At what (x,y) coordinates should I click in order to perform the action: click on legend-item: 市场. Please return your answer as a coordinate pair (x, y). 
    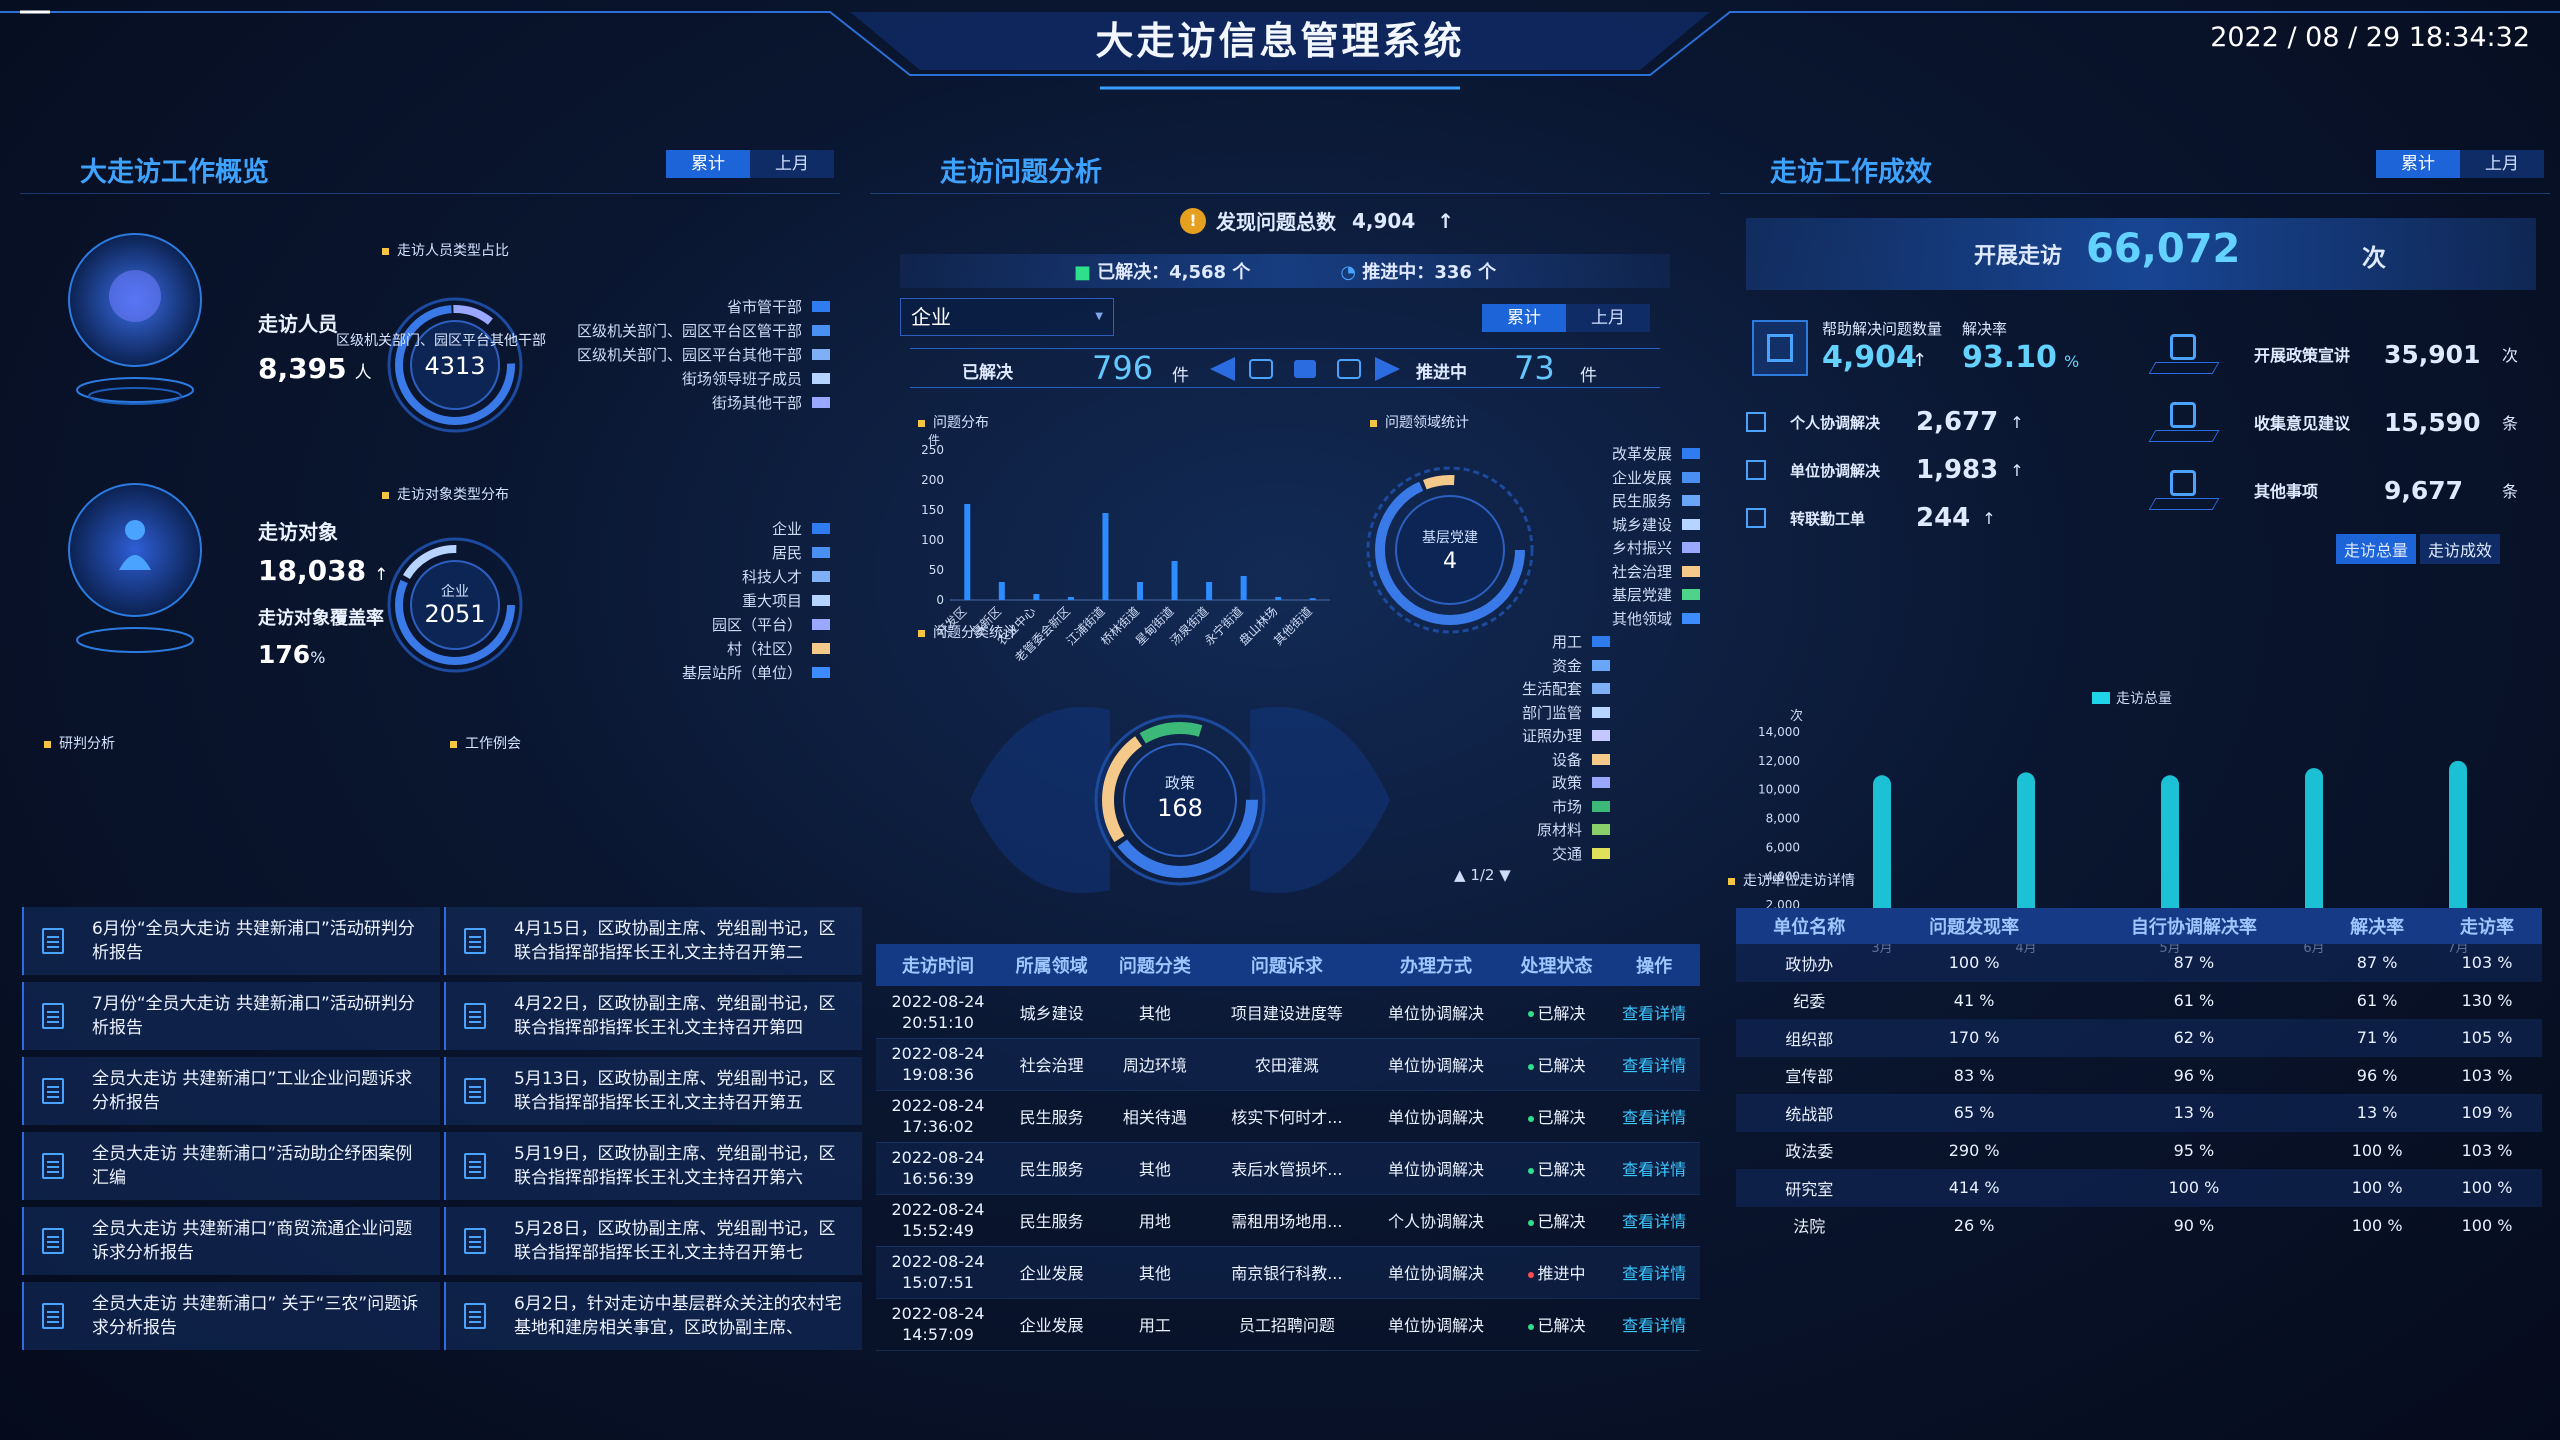
    Looking at the image, I should click on (1520, 807).